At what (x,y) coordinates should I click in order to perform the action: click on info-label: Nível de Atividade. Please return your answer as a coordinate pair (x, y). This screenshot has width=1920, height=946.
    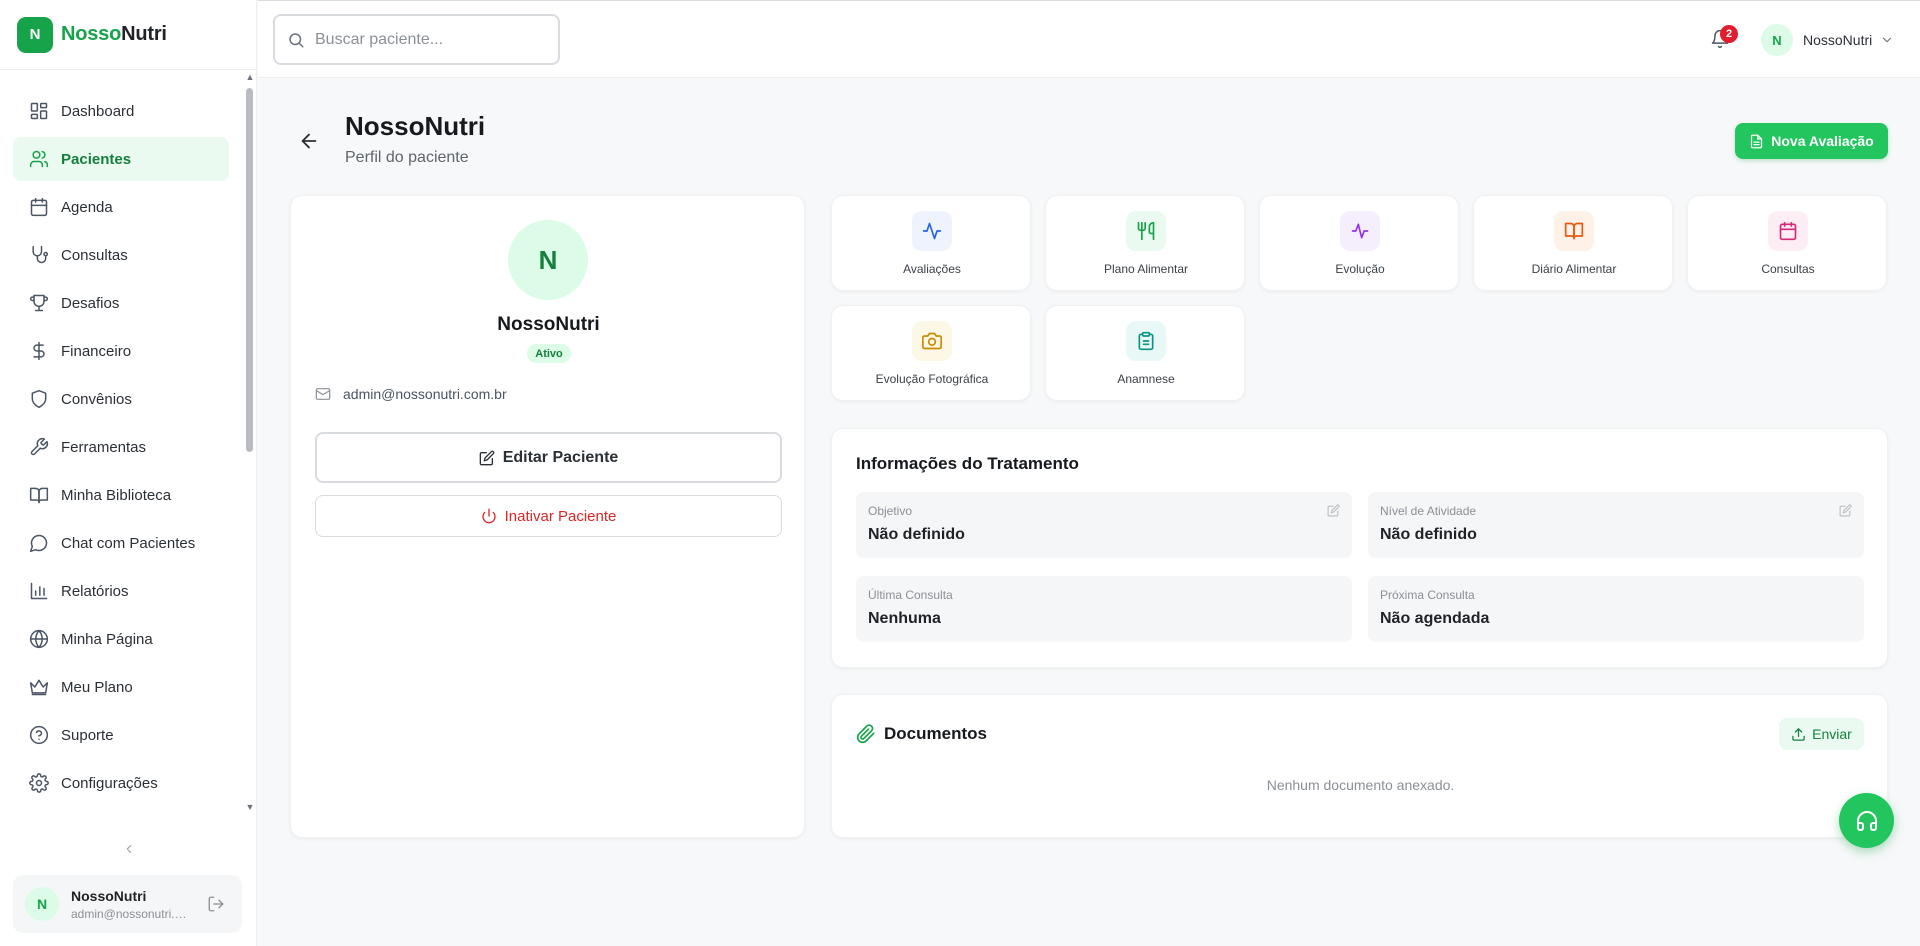
    Looking at the image, I should click on (1428, 511).